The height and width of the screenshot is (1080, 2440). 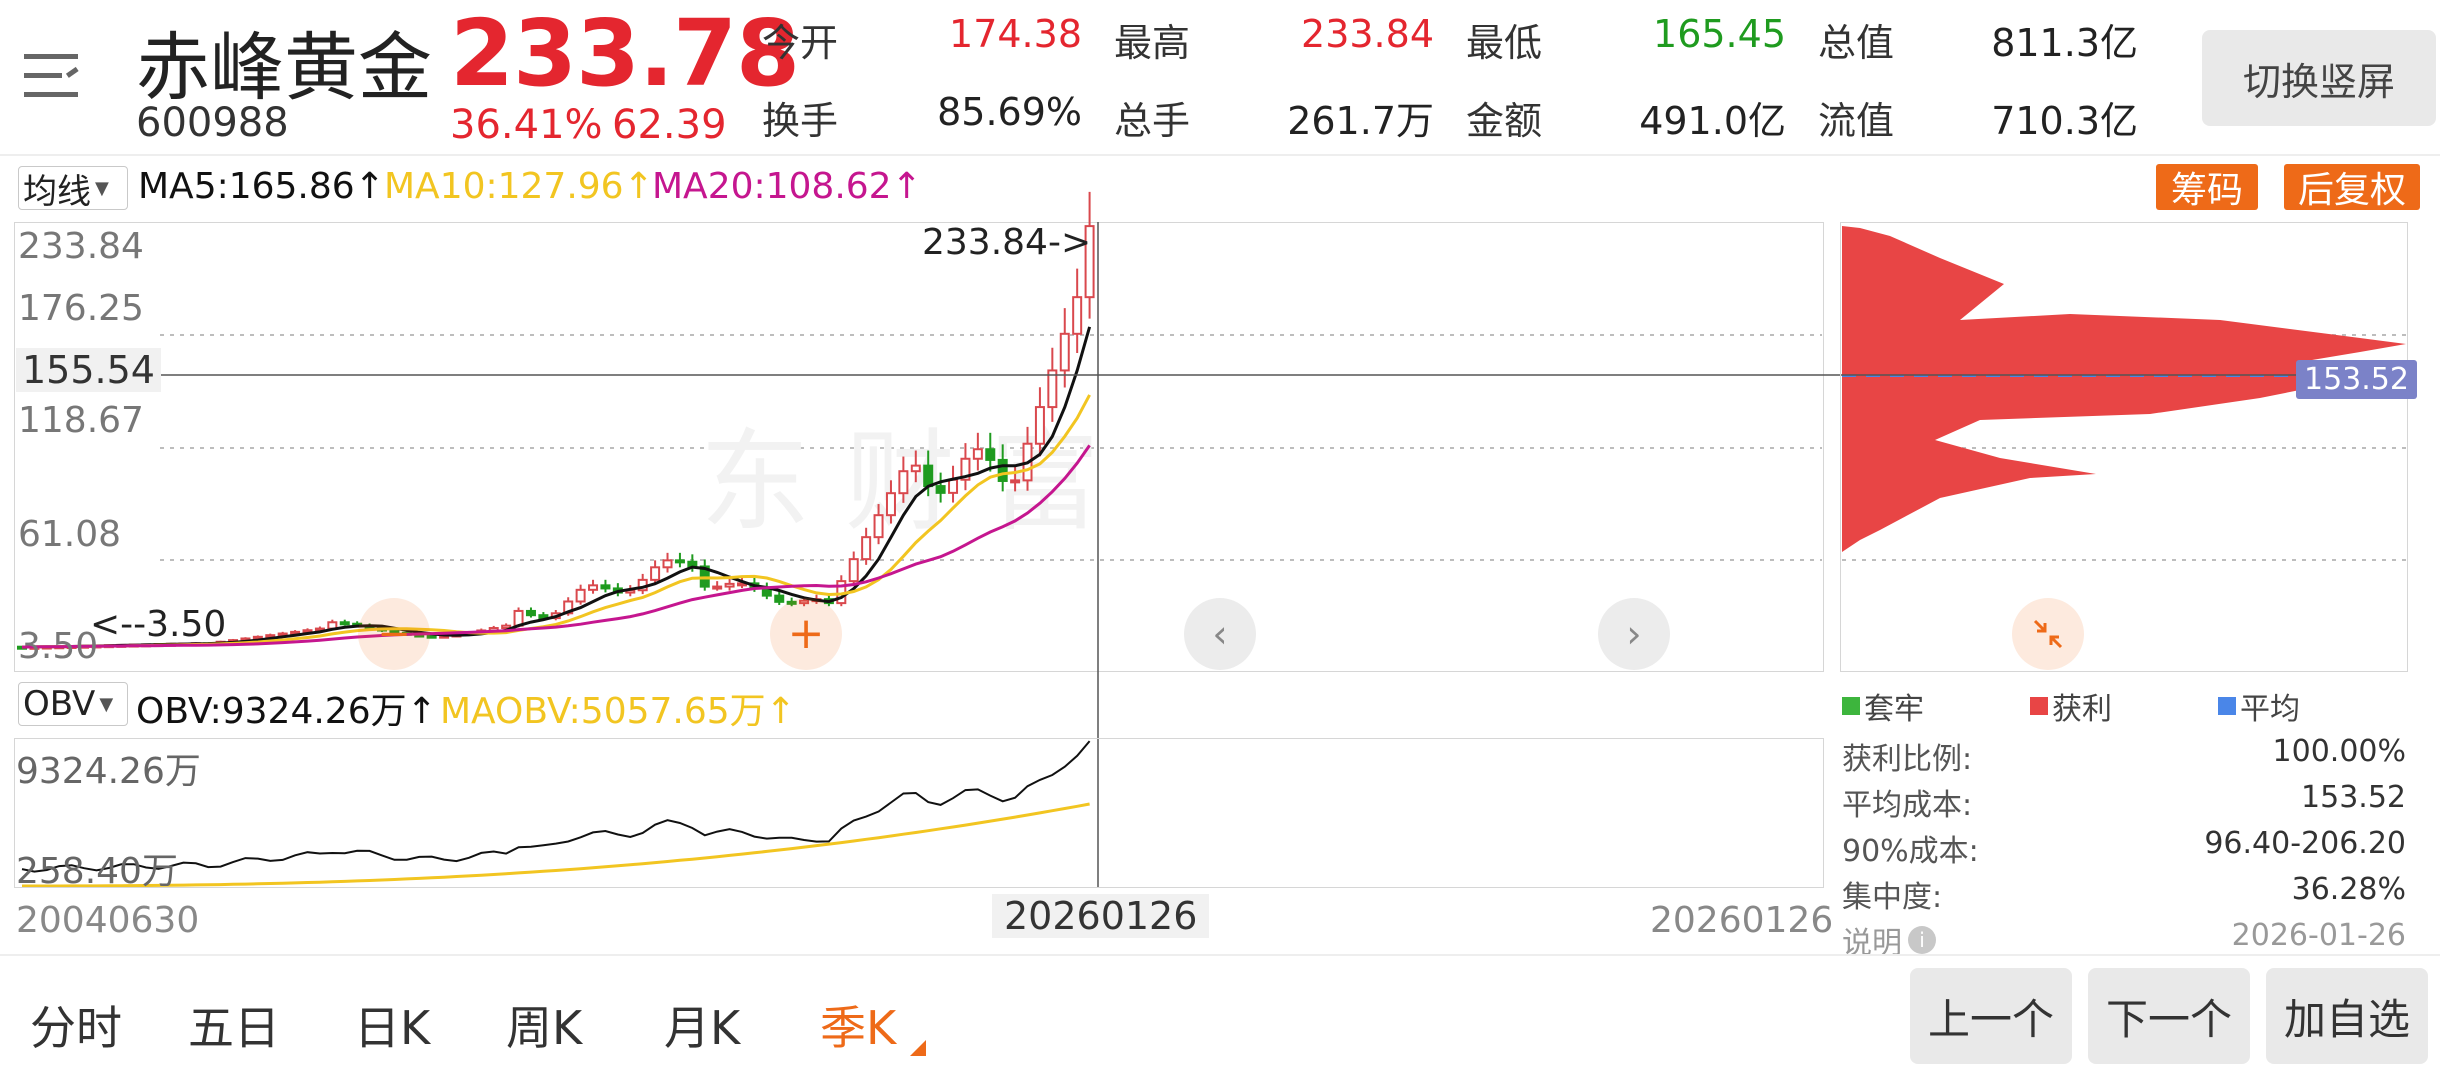 I want to click on y-axis-label-4: 61.08, so click(x=70, y=534).